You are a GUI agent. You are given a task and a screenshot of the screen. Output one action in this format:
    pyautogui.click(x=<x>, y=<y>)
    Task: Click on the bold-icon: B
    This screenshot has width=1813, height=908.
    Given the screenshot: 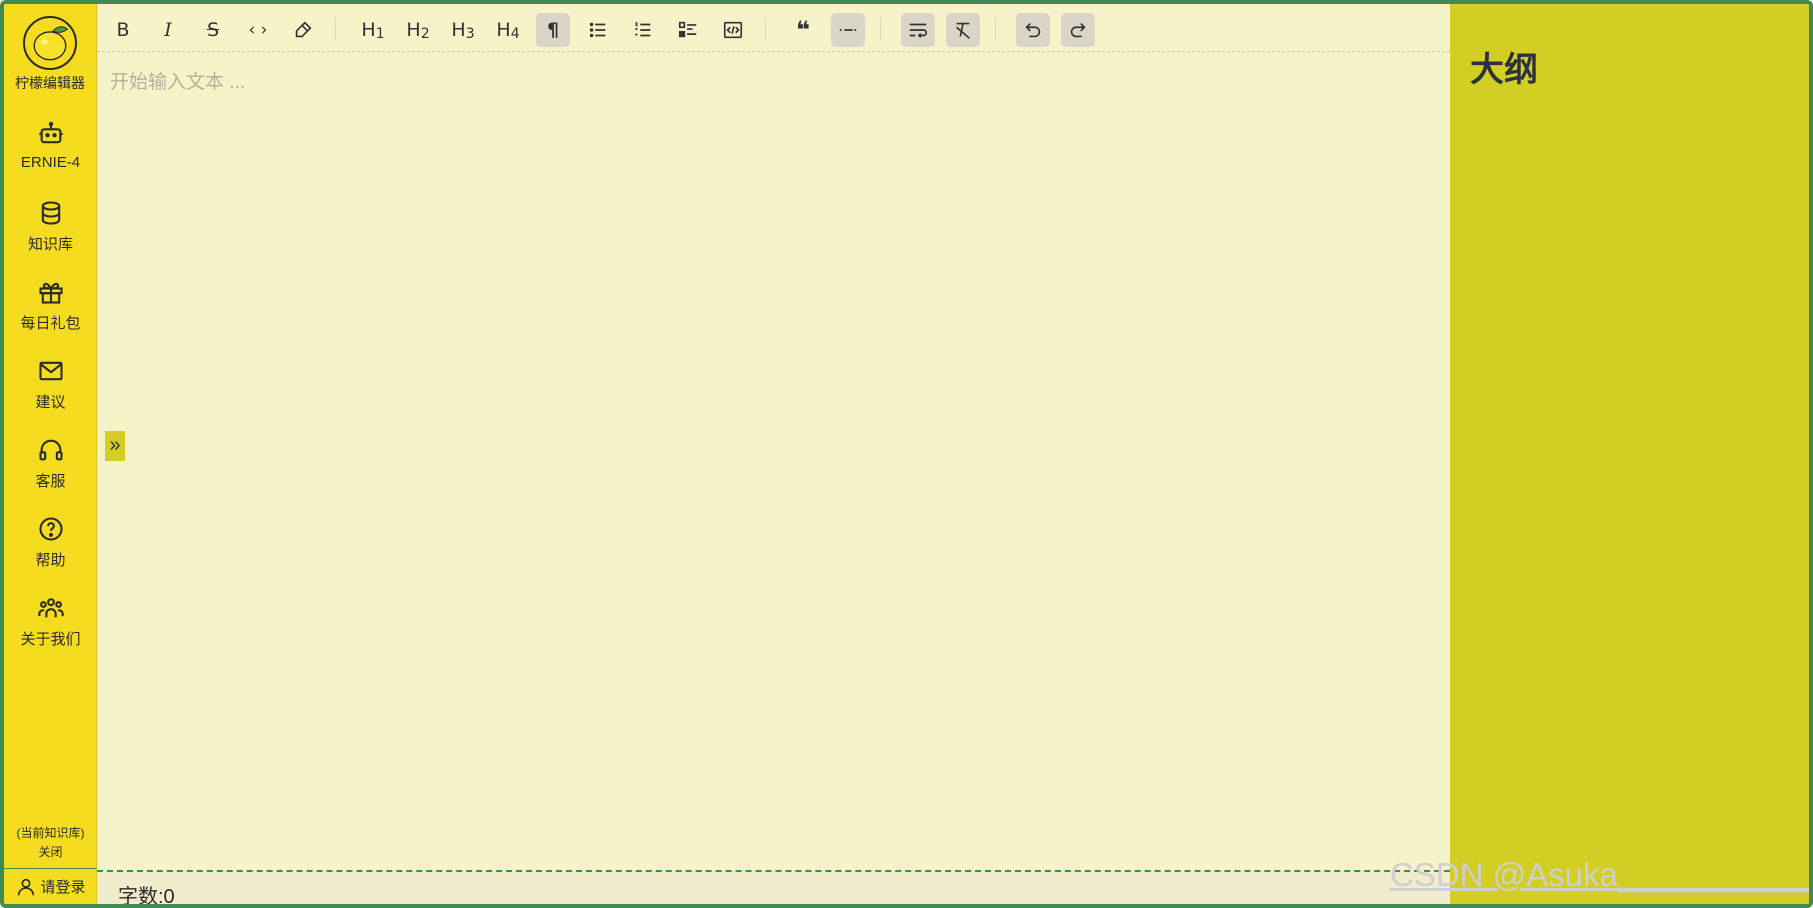 What is the action you would take?
    pyautogui.click(x=123, y=30)
    